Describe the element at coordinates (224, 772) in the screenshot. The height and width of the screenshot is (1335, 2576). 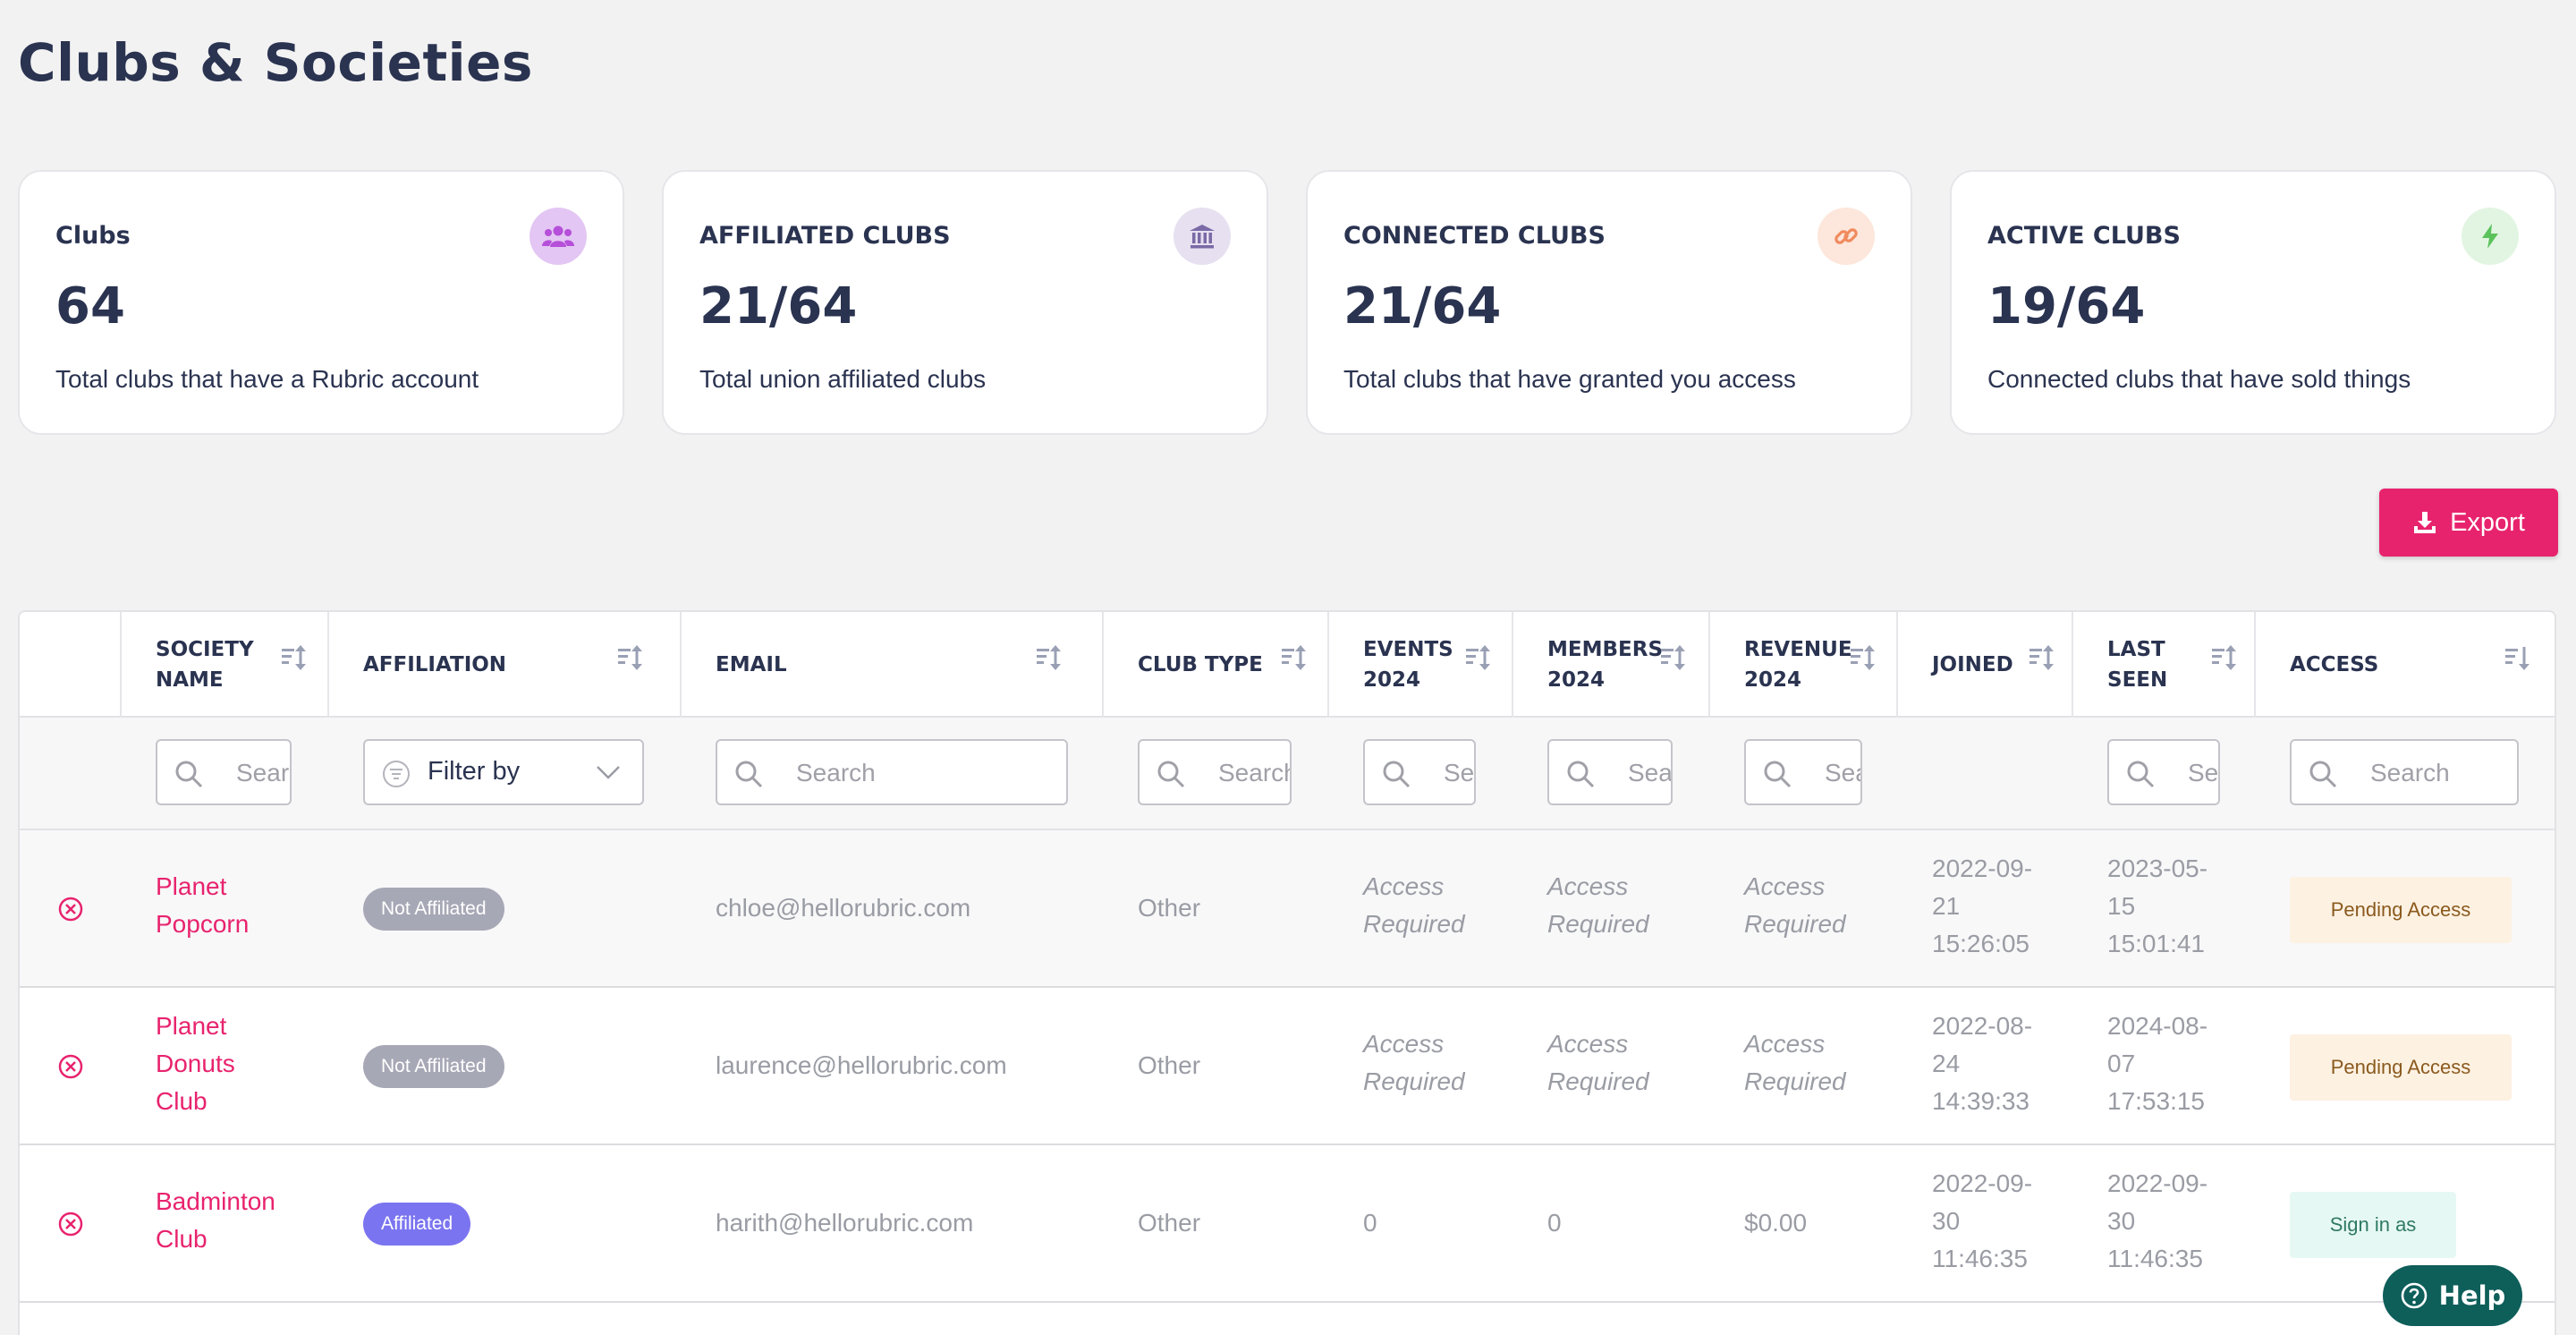
I see `society-name-search-input: Search` at that location.